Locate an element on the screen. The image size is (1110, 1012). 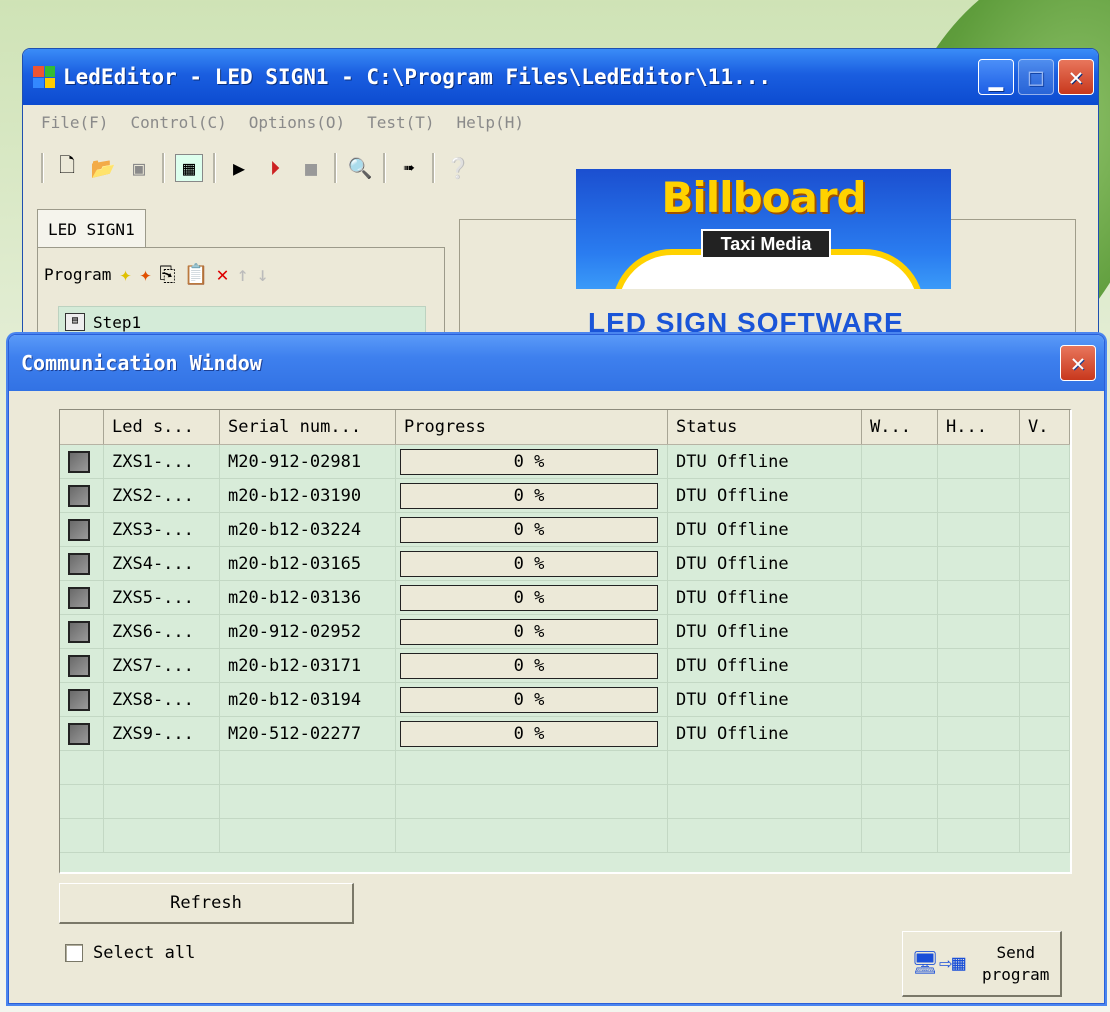
col-status: Status is located at coordinates (765, 427).